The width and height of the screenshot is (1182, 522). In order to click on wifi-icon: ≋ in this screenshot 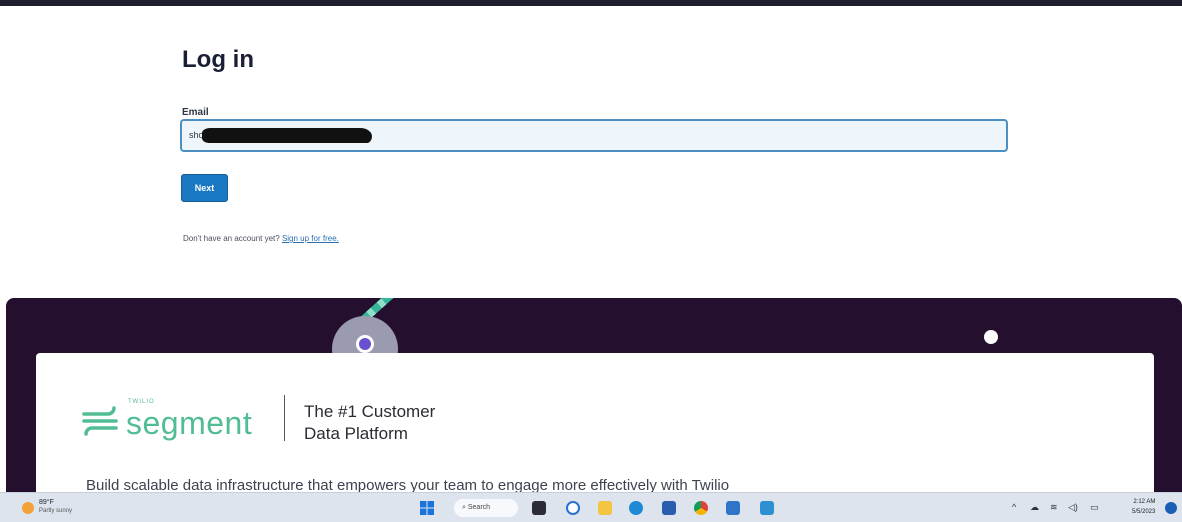, I will do `click(1054, 507)`.